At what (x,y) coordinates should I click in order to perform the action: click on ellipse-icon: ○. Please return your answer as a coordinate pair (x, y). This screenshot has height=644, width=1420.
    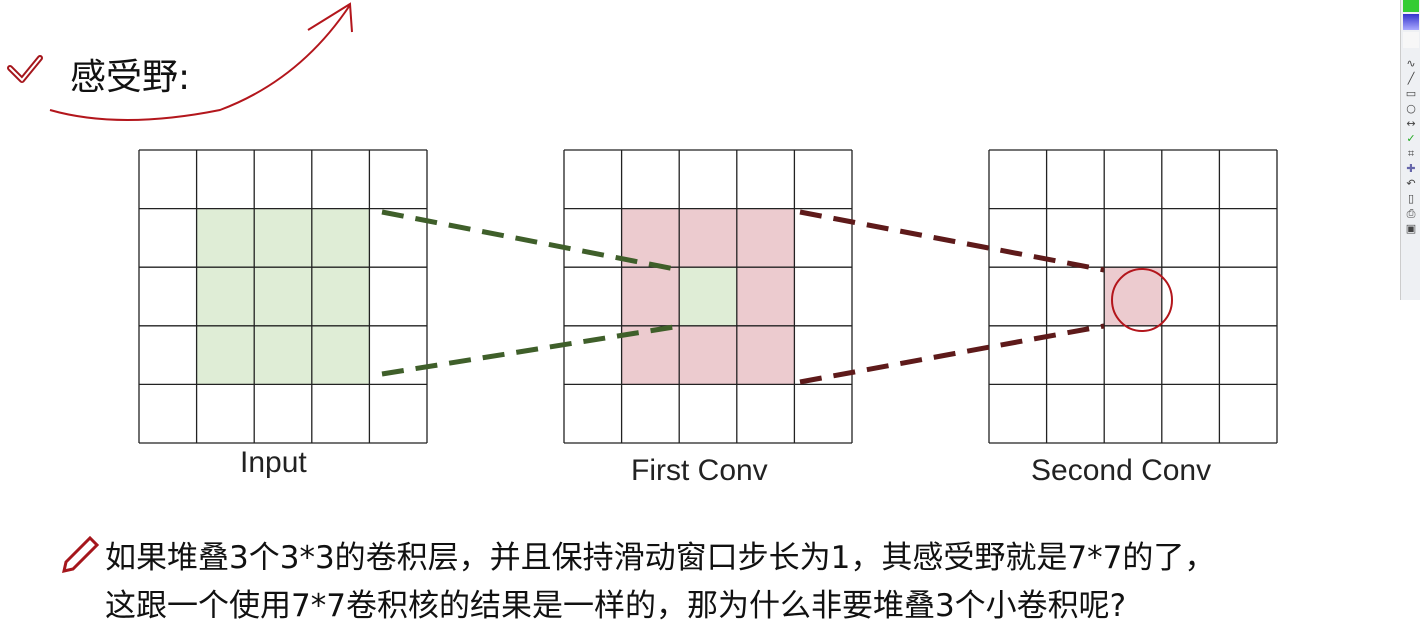
    Looking at the image, I should click on (1411, 109).